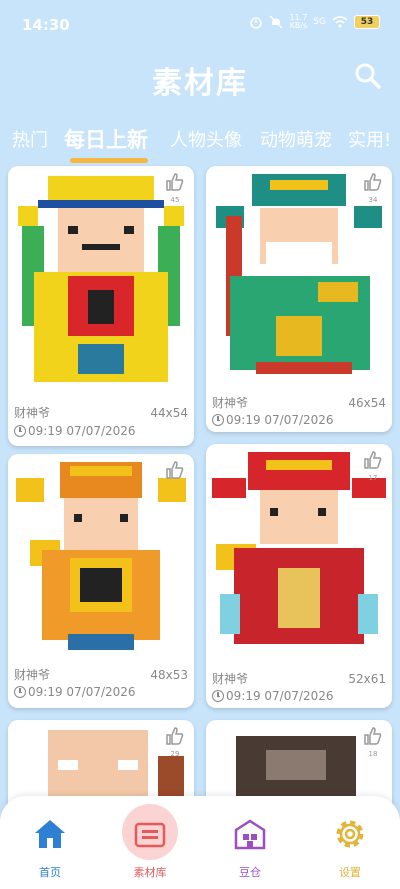 The image size is (400, 889). I want to click on warehouse-icon, so click(250, 834).